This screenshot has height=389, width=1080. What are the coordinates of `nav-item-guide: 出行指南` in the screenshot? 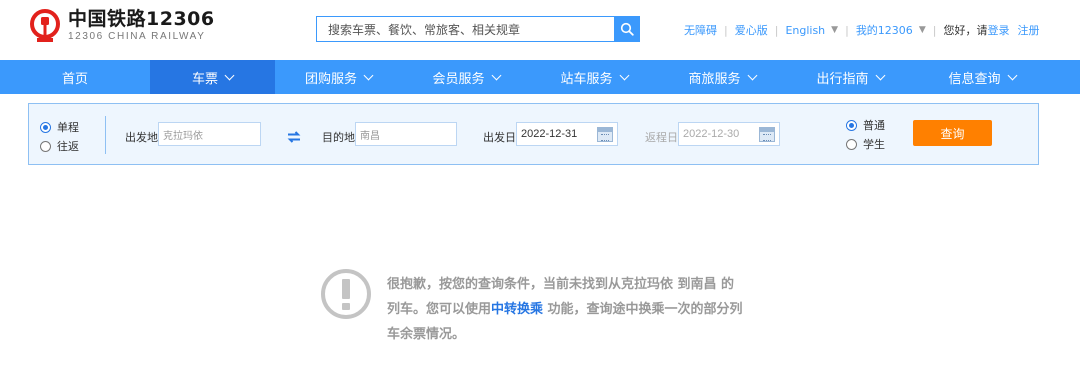 It's located at (850, 77).